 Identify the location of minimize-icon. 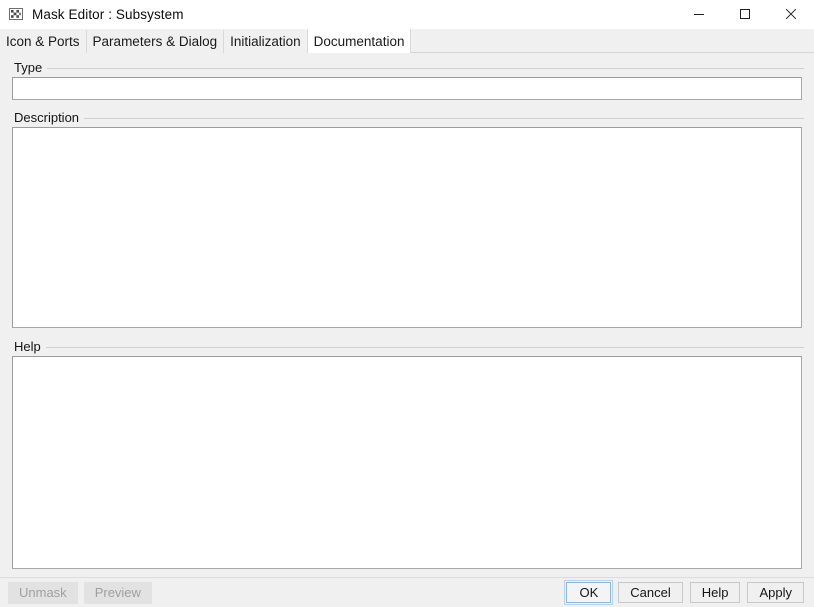
(699, 14).